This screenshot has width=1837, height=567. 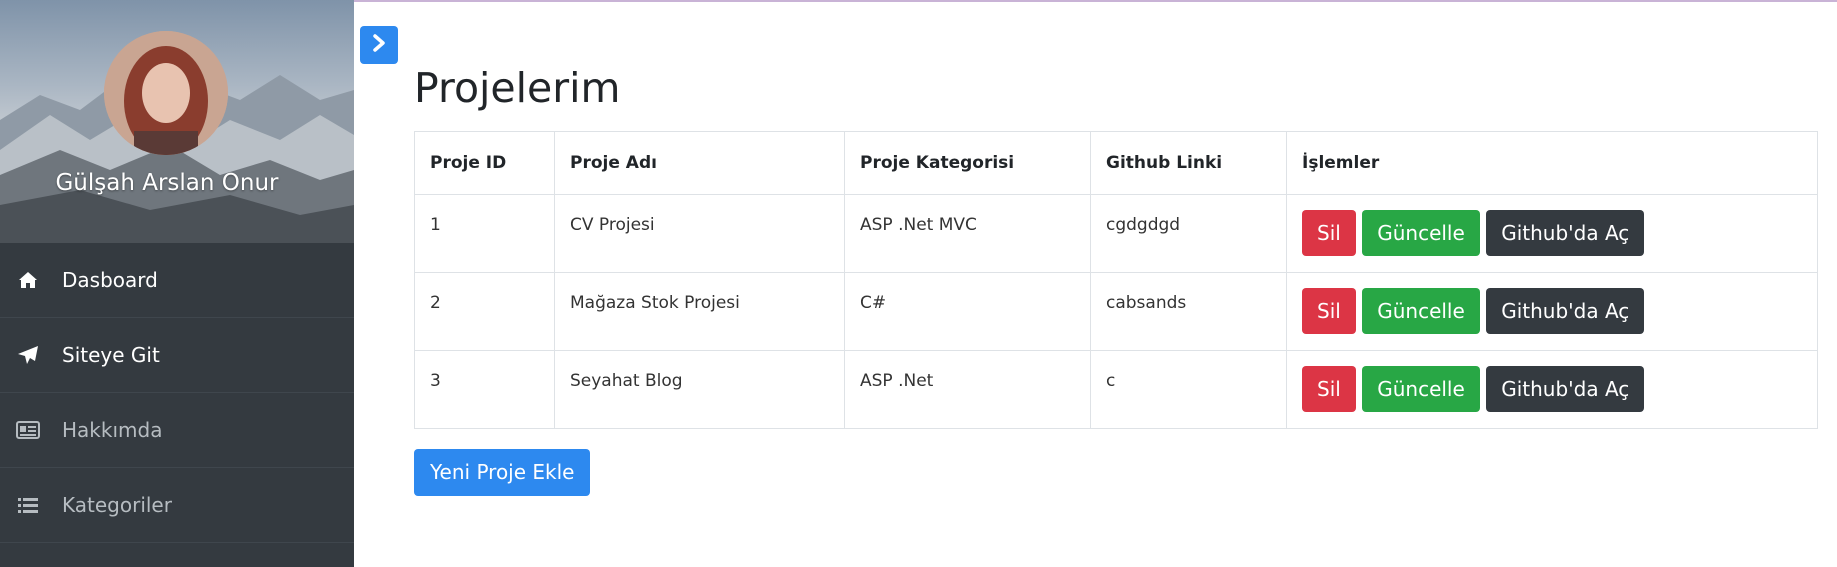 I want to click on cell-project-id: 1, so click(x=484, y=233).